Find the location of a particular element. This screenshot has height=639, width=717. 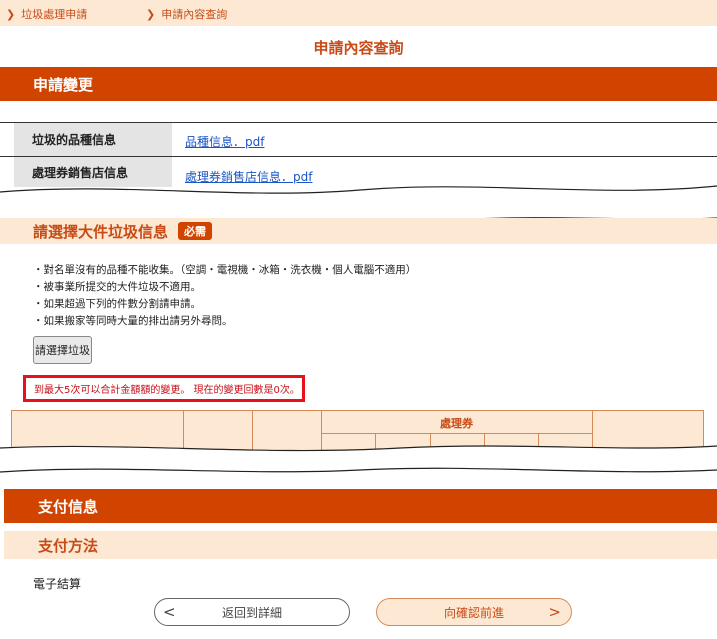

notice-text: 到最大5次可以合計金額額的變更。 現在的變更回數是0次。 is located at coordinates (167, 390).